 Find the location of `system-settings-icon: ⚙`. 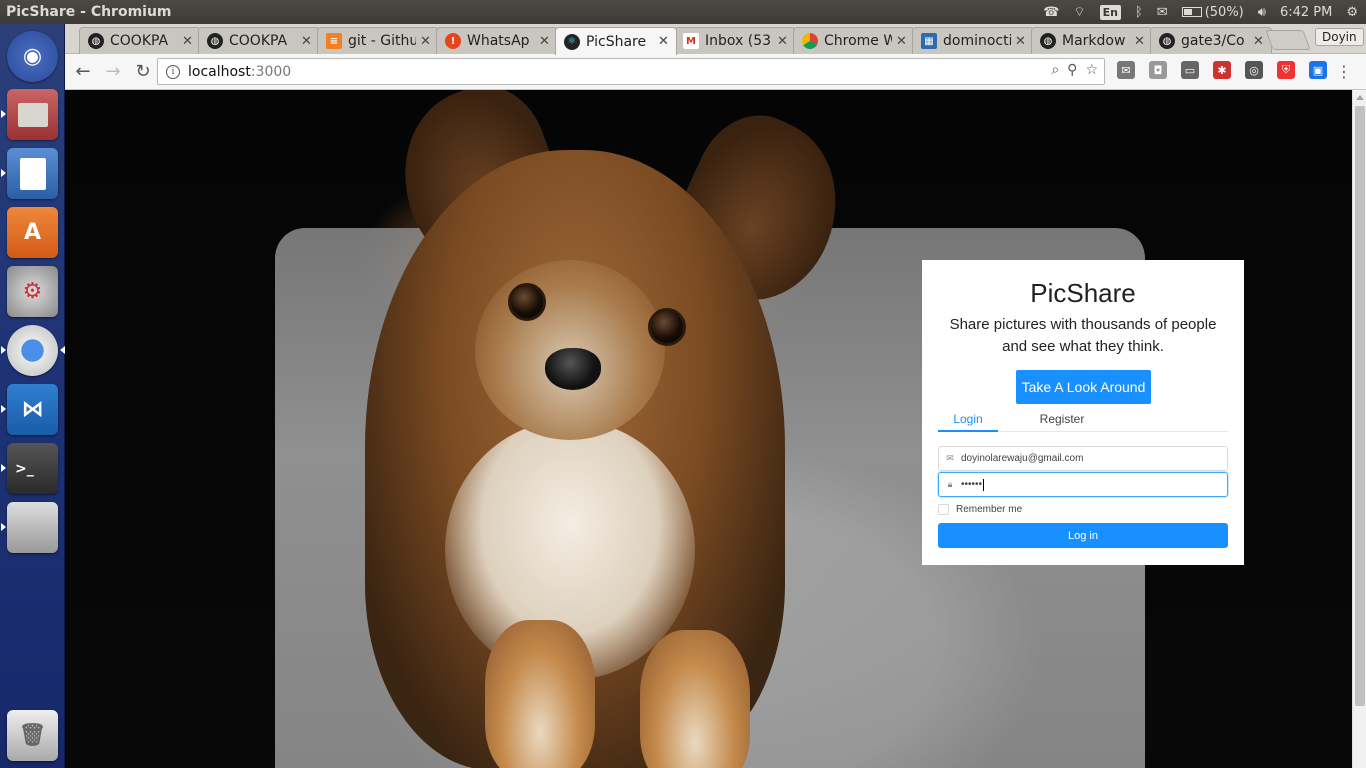

system-settings-icon: ⚙ is located at coordinates (32, 291).